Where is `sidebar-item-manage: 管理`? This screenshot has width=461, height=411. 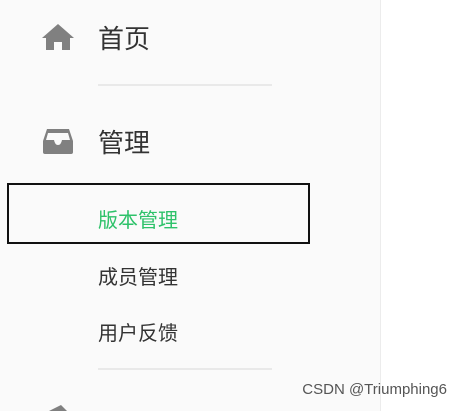
sidebar-item-manage: 管理 is located at coordinates (190, 141).